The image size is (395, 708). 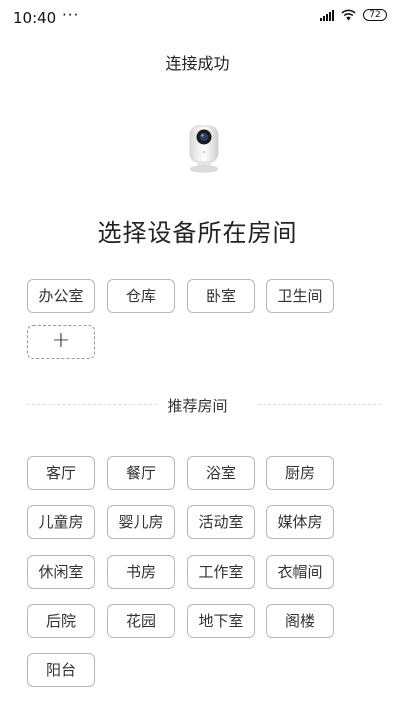 What do you see at coordinates (141, 473) in the screenshot?
I see `room-chip-dining-room: 餐厅` at bounding box center [141, 473].